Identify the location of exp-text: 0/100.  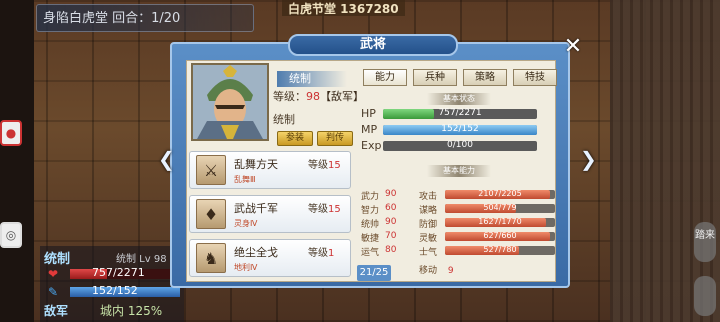
(460, 145).